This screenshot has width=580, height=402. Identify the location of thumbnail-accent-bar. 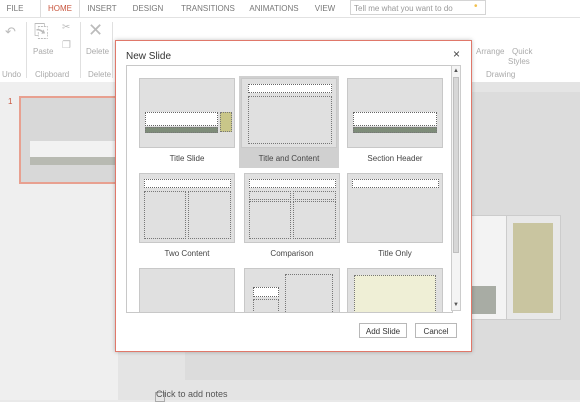
(74, 161).